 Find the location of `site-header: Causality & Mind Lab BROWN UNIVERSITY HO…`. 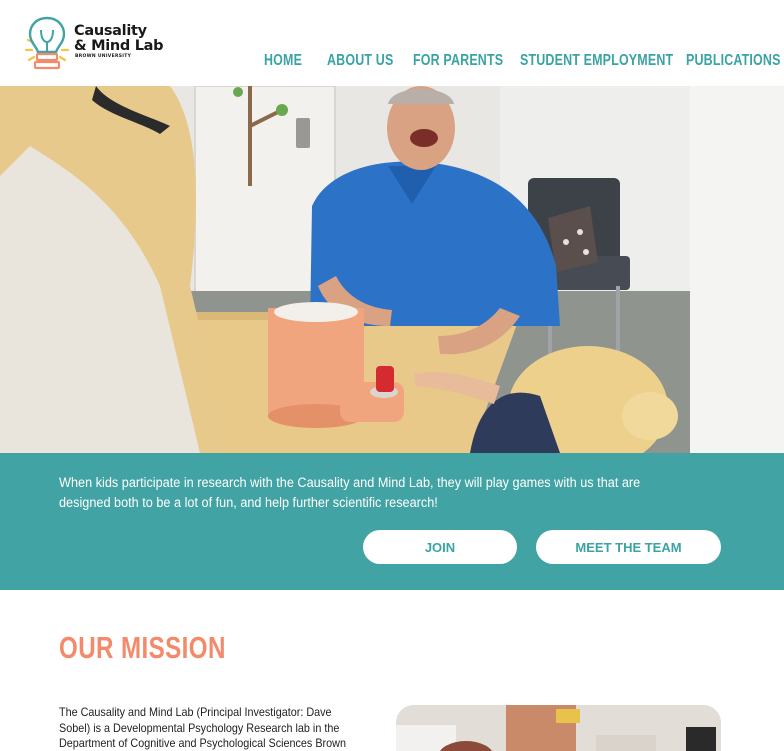

site-header: Causality & Mind Lab BROWN UNIVERSITY HO… is located at coordinates (392, 43).